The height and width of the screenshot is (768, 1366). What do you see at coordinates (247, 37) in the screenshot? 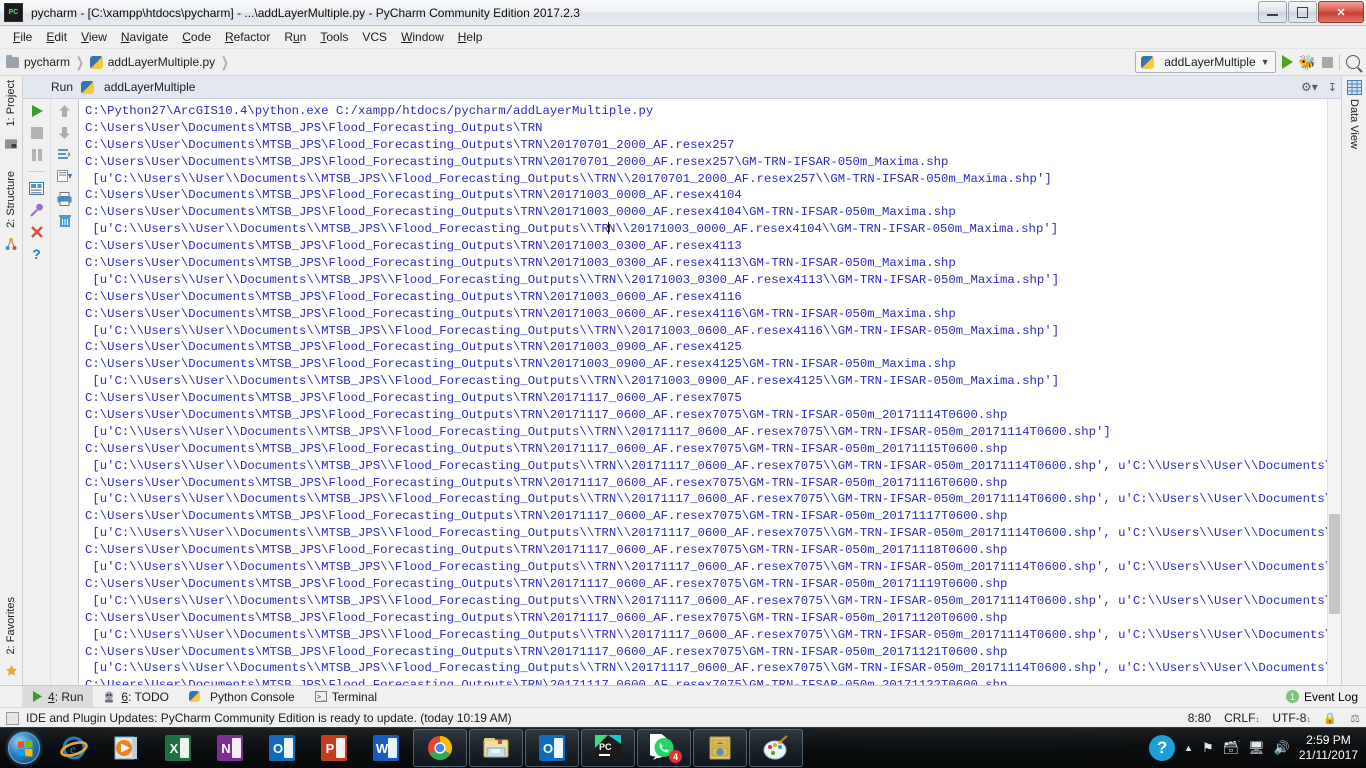
I see `menu-refactor: Refactor` at bounding box center [247, 37].